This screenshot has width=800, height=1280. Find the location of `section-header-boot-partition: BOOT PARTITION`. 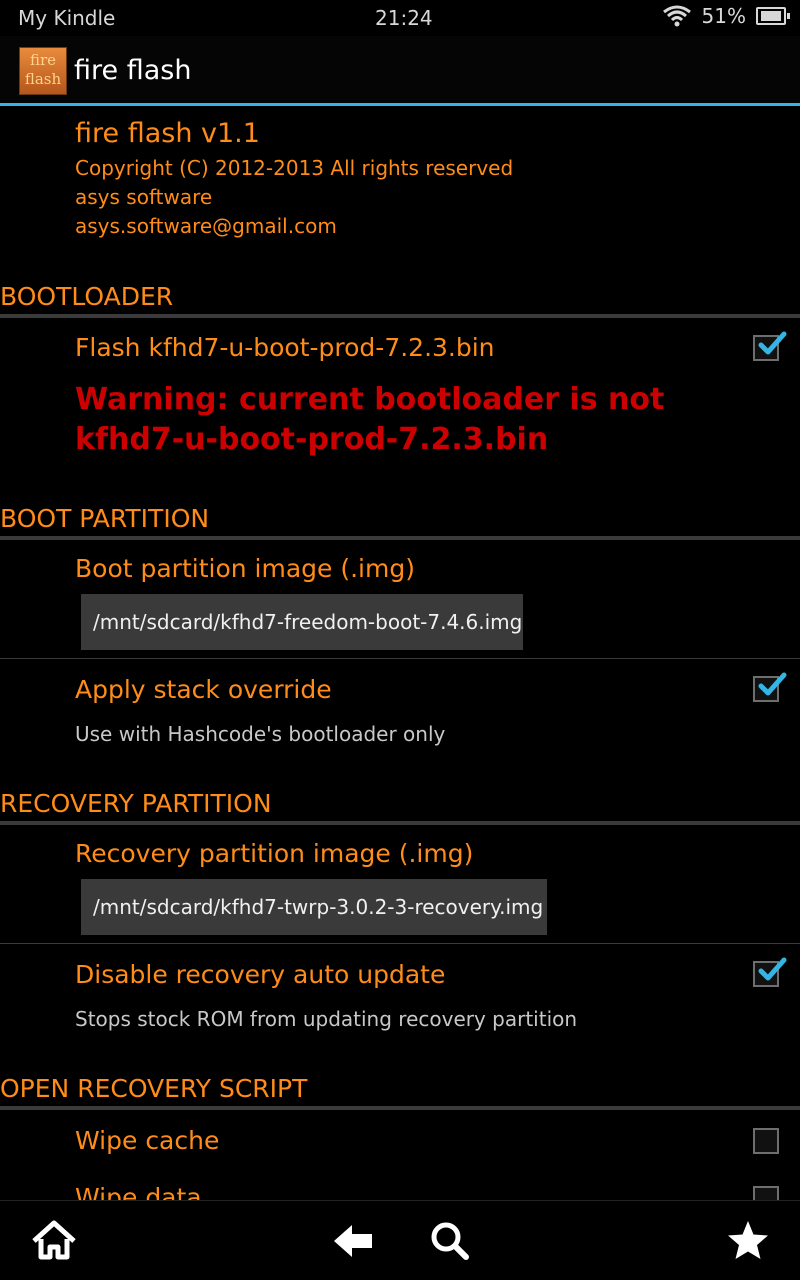

section-header-boot-partition: BOOT PARTITION is located at coordinates (105, 518).